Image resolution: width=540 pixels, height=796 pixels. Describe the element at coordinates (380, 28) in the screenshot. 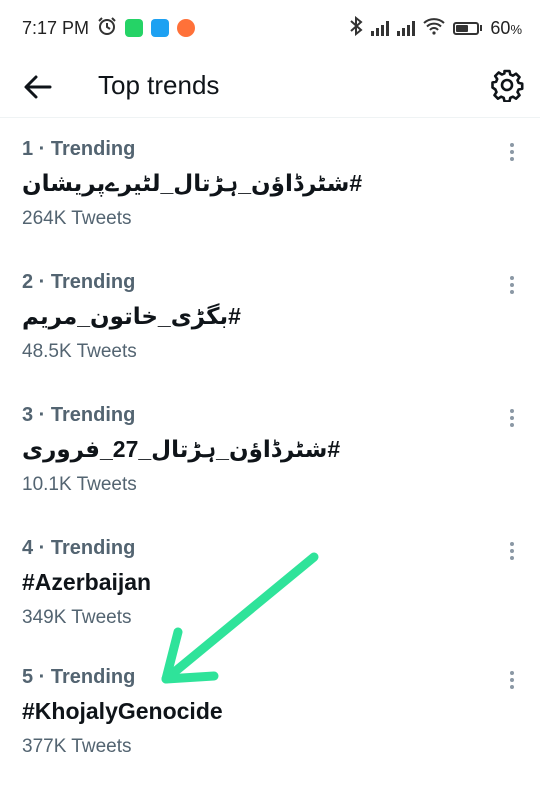

I see `signal-icon` at that location.